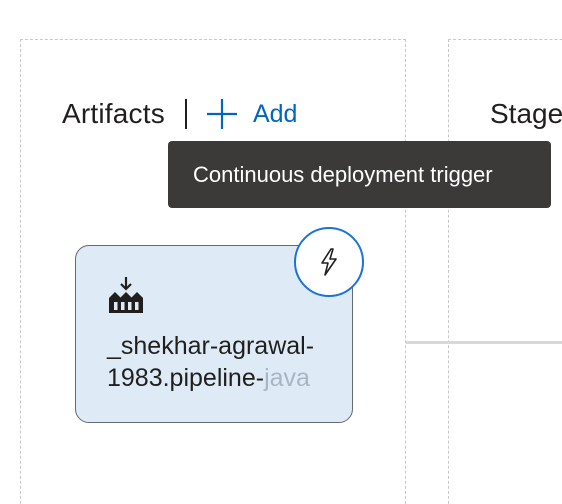  Describe the element at coordinates (185, 114) in the screenshot. I see `header-divider` at that location.